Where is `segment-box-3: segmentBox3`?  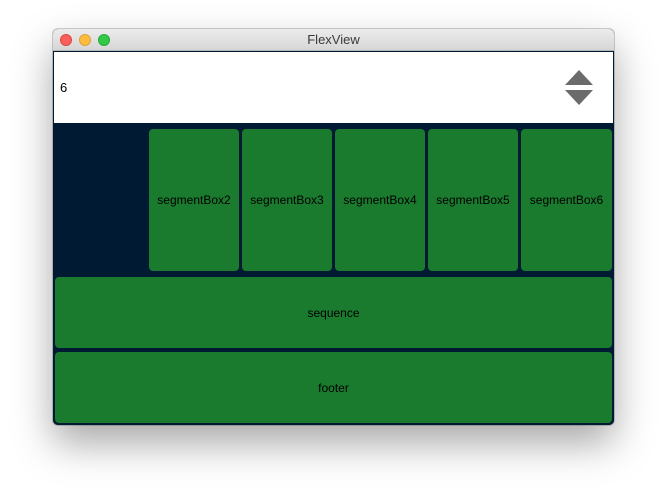 segment-box-3: segmentBox3 is located at coordinates (287, 200).